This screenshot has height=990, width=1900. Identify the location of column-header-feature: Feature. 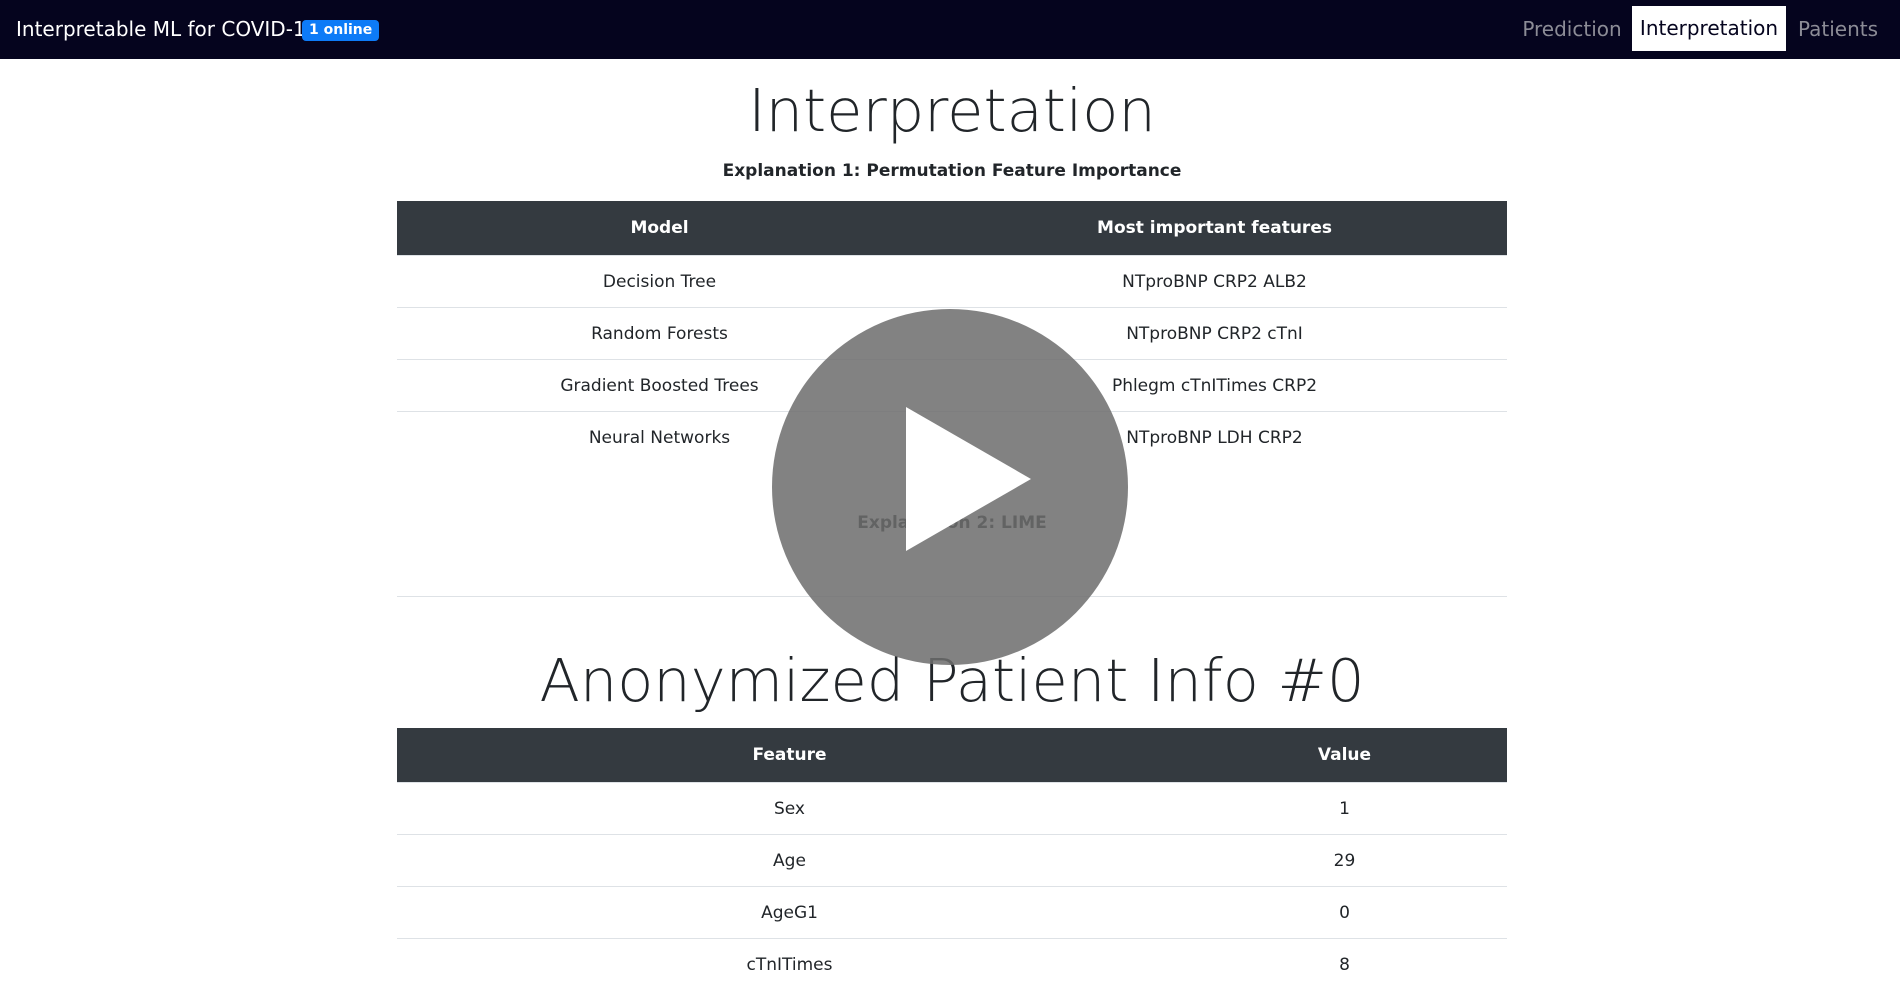
(789, 755).